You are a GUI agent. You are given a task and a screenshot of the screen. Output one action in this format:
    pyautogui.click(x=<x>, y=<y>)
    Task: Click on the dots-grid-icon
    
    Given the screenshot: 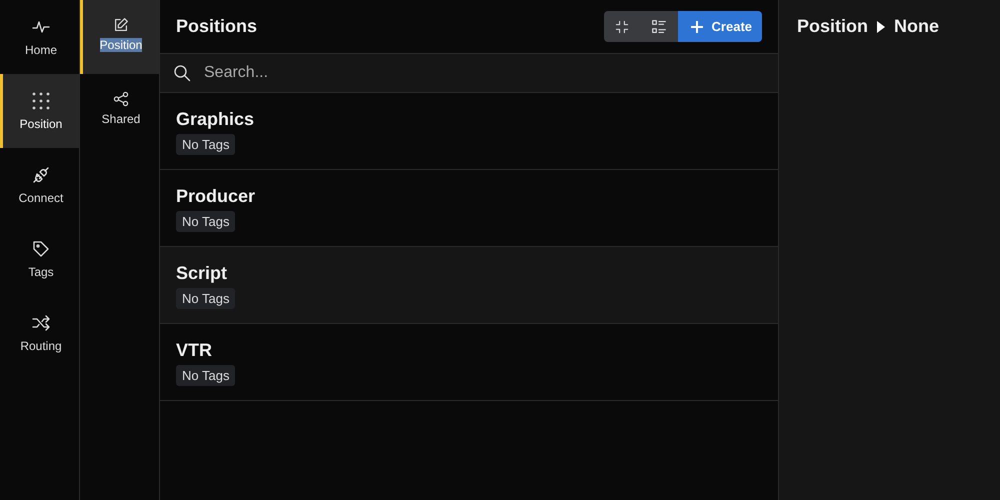 What is the action you would take?
    pyautogui.click(x=41, y=101)
    